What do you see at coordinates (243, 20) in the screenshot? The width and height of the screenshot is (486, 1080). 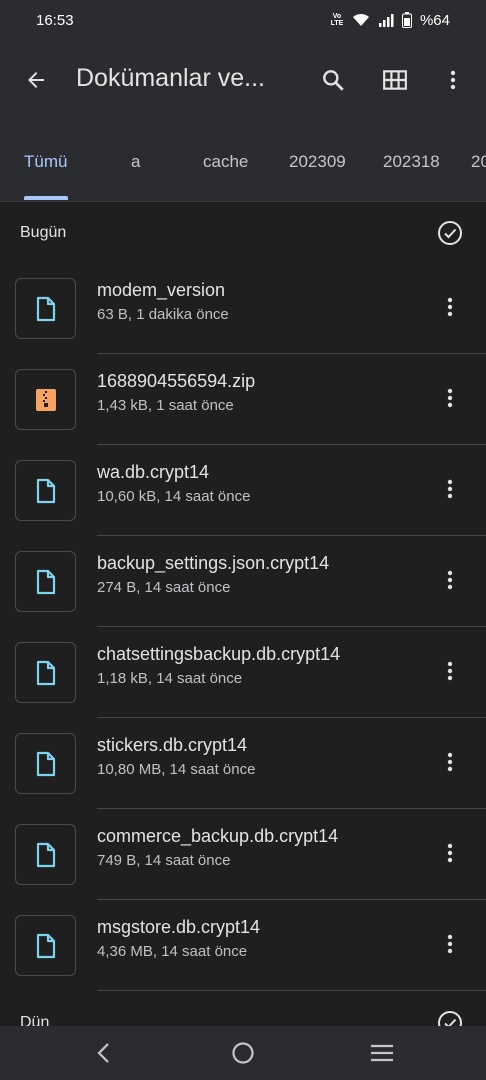 I see `status-bar: 16:53 Vo LTE %64` at bounding box center [243, 20].